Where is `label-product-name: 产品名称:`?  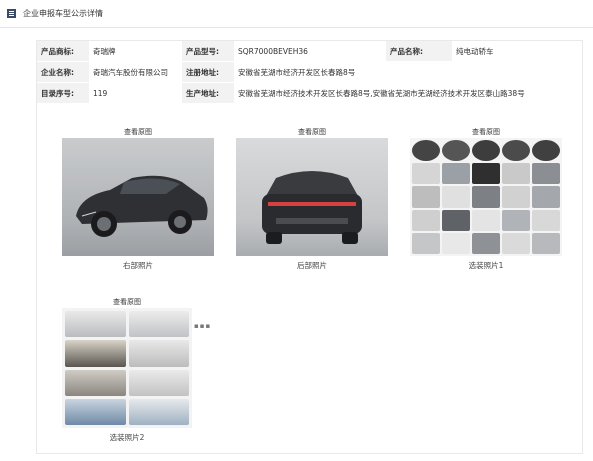 label-product-name: 产品名称: is located at coordinates (419, 51).